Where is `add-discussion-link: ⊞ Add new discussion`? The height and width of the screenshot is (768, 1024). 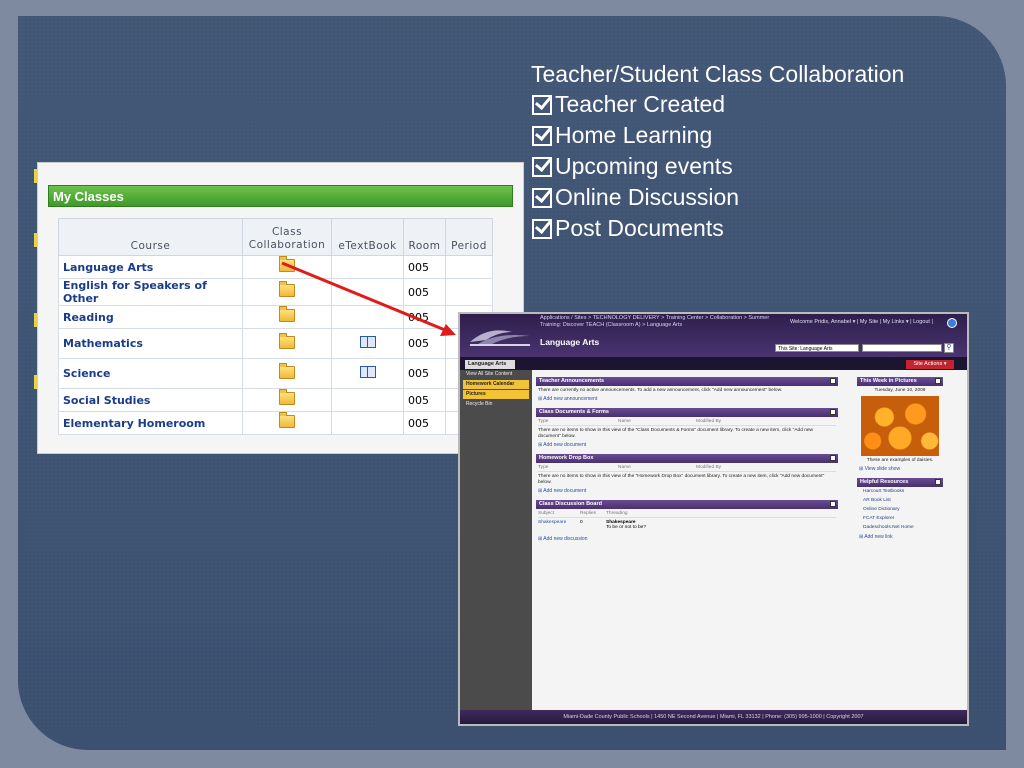 add-discussion-link: ⊞ Add new discussion is located at coordinates (687, 539).